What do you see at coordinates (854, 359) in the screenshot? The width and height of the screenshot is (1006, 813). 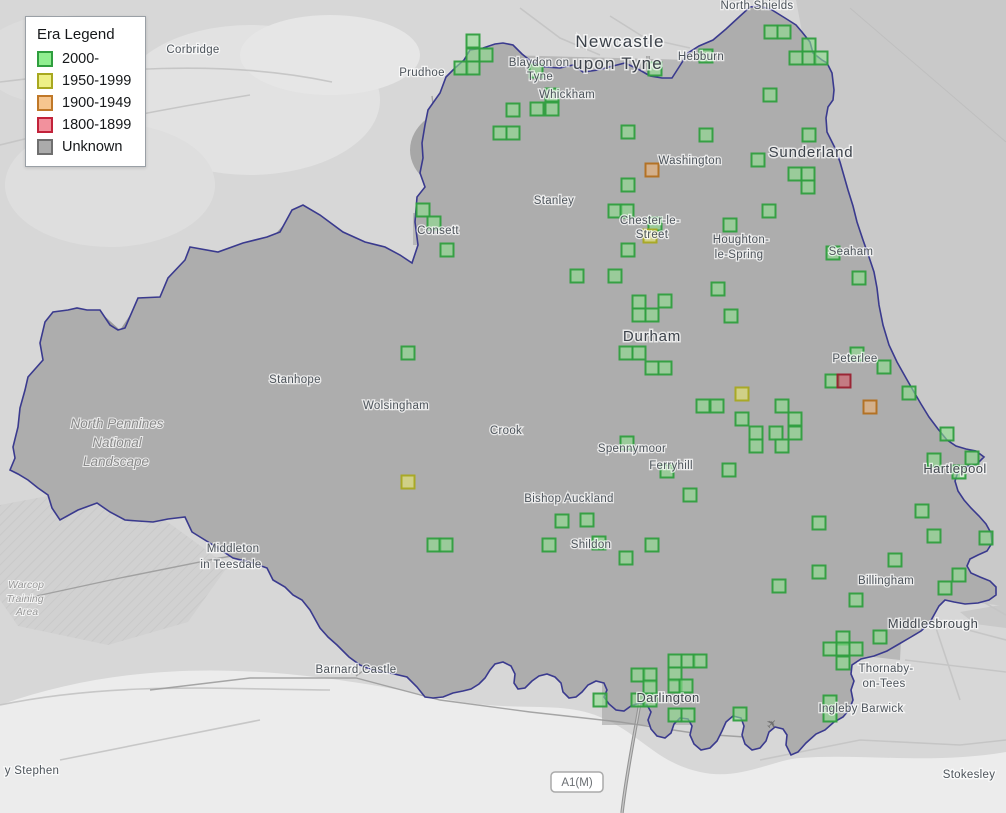 I see `map-label: Peterlee` at bounding box center [854, 359].